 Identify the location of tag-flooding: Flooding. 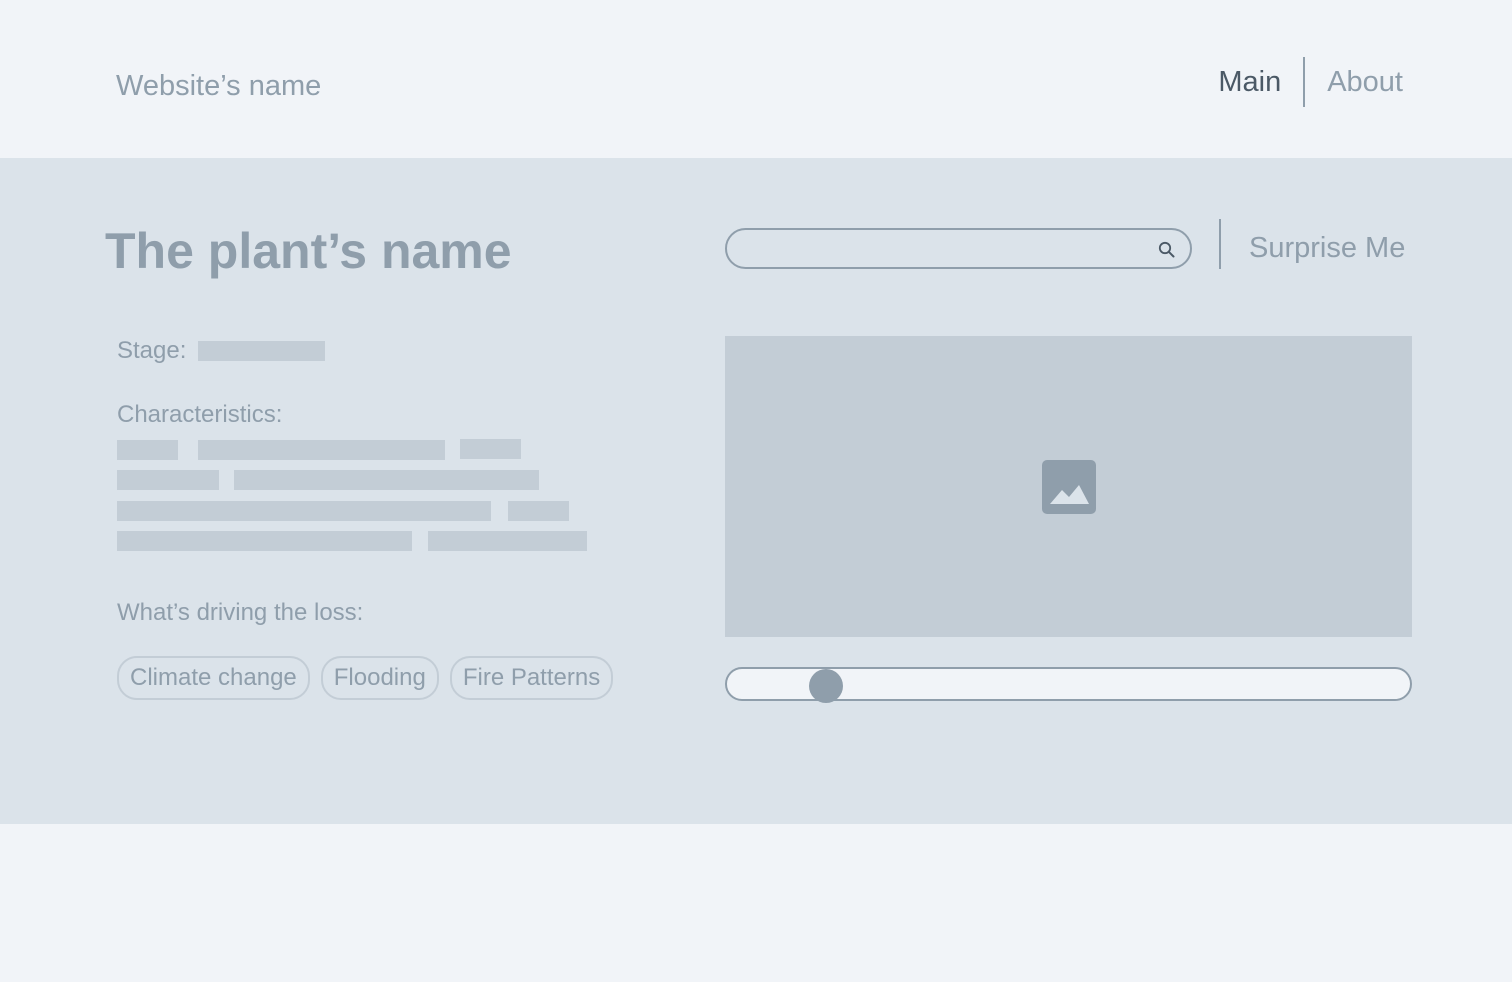
(379, 678).